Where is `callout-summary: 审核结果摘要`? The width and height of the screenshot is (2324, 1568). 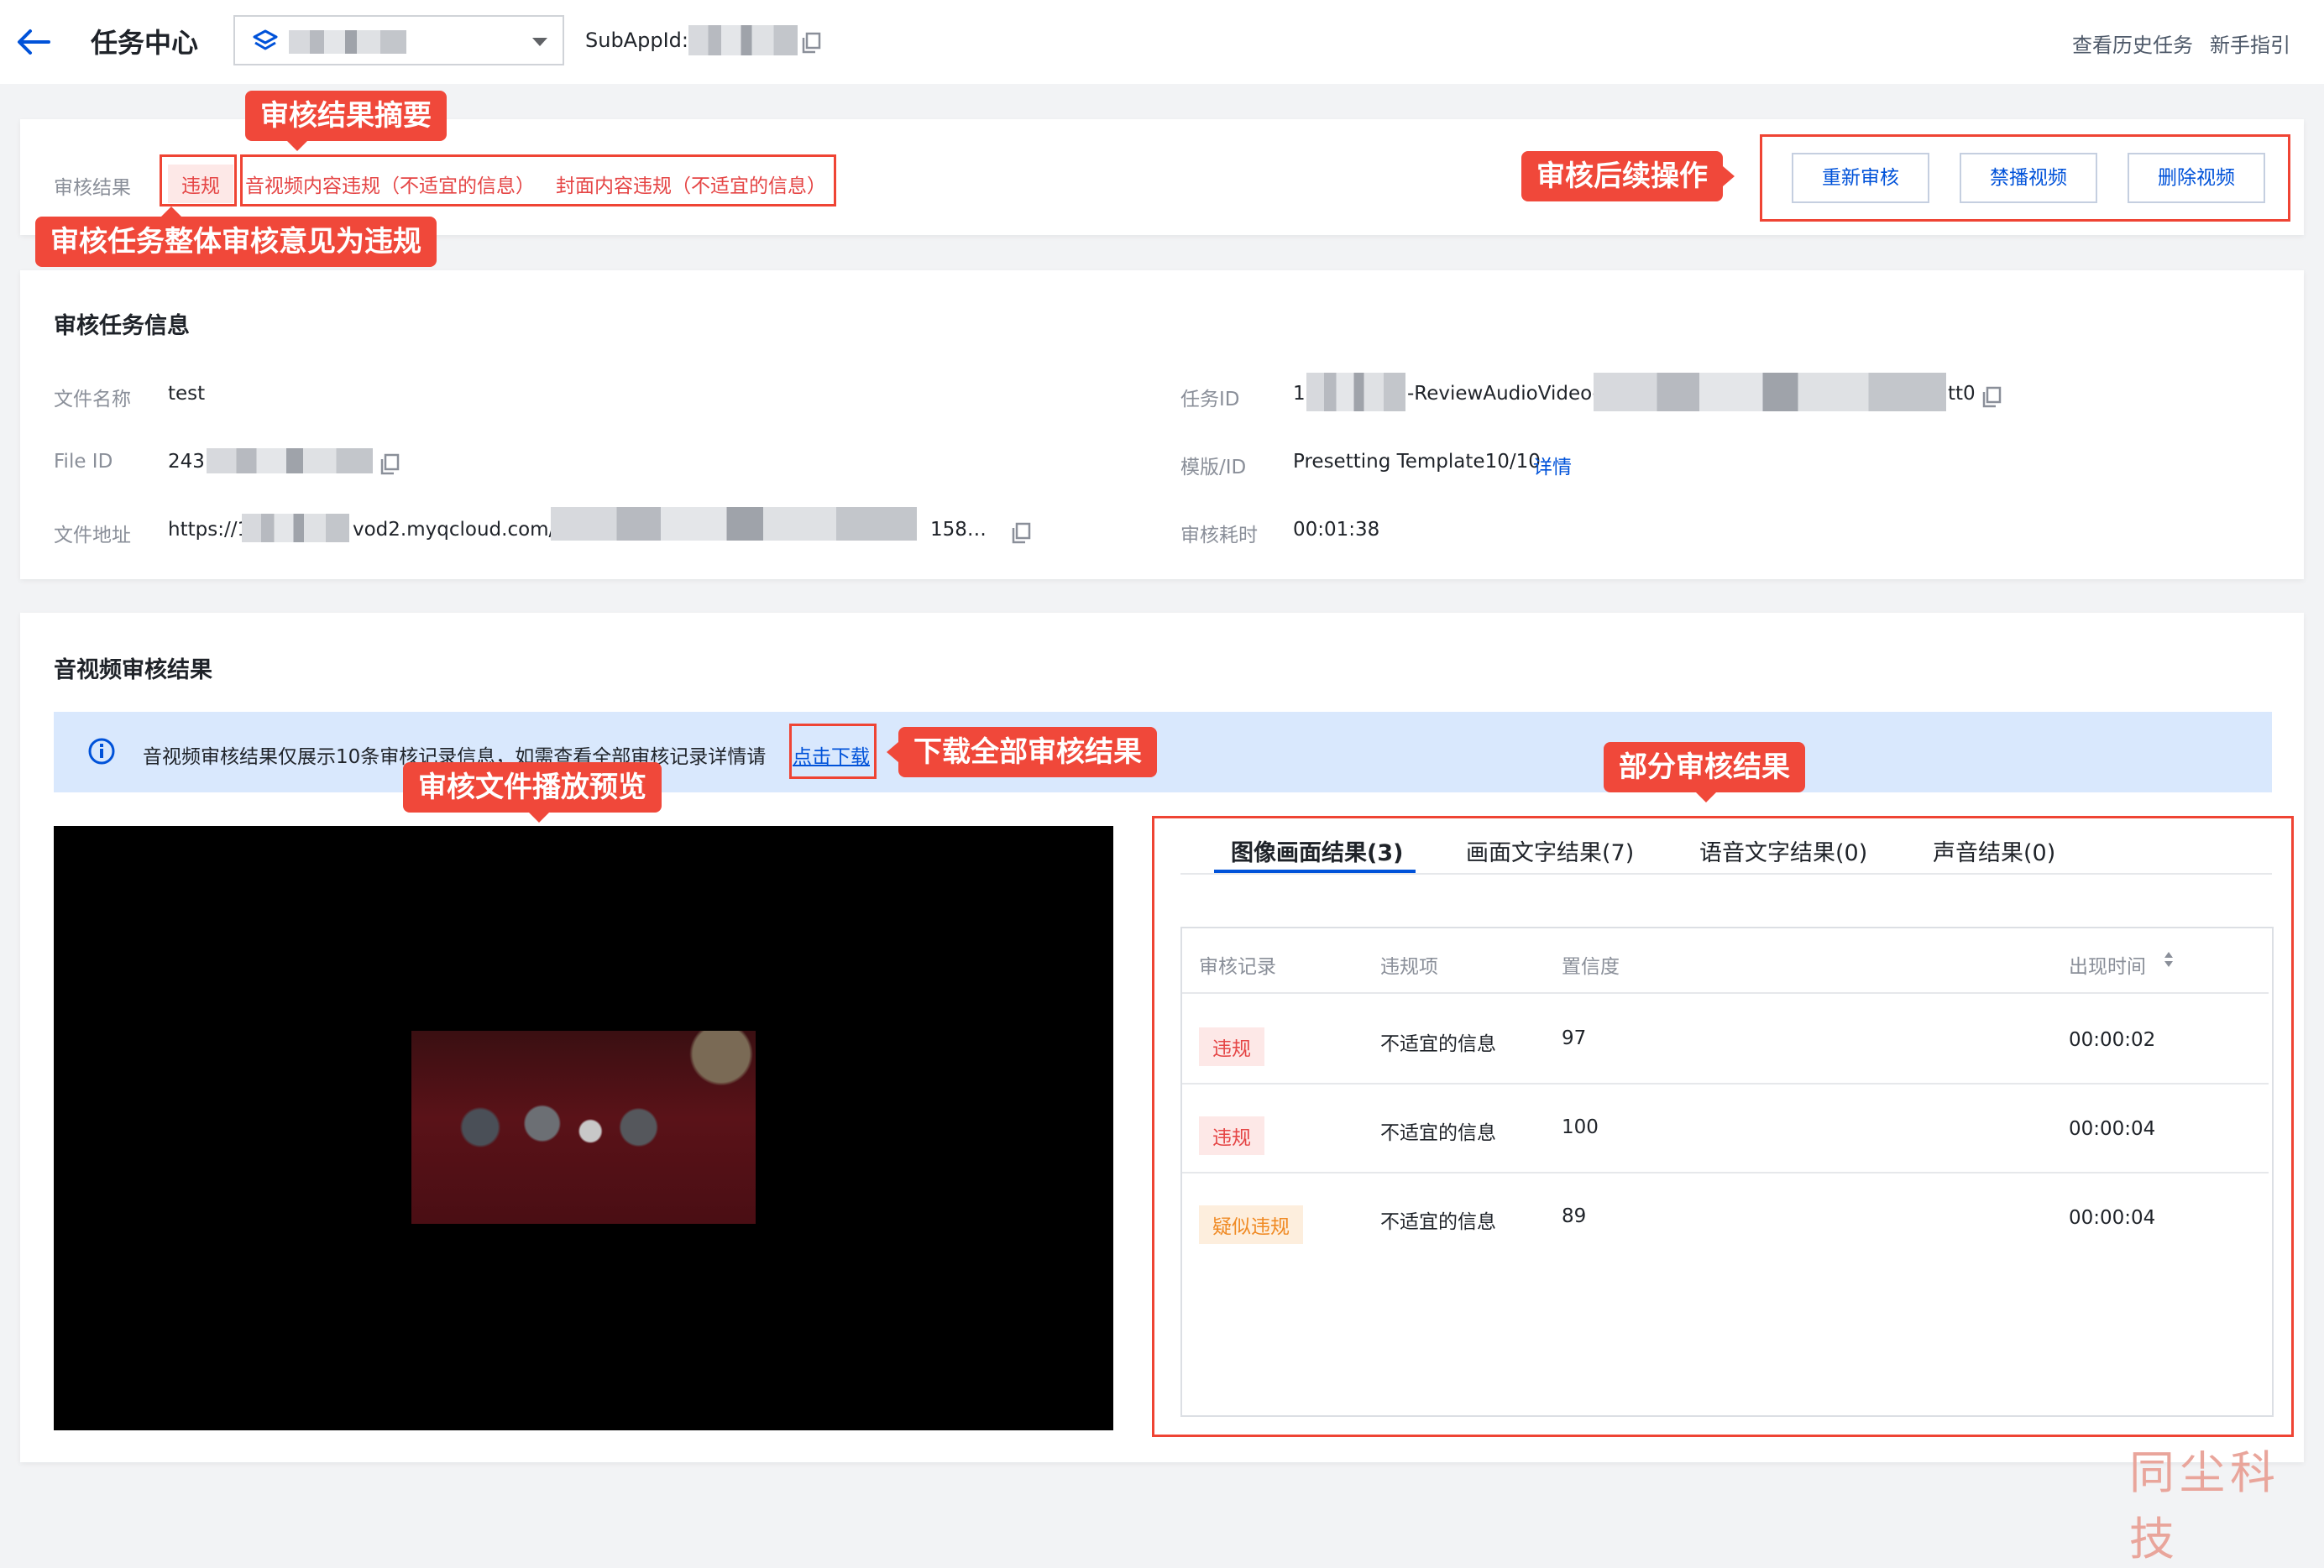 callout-summary: 审核结果摘要 is located at coordinates (346, 121).